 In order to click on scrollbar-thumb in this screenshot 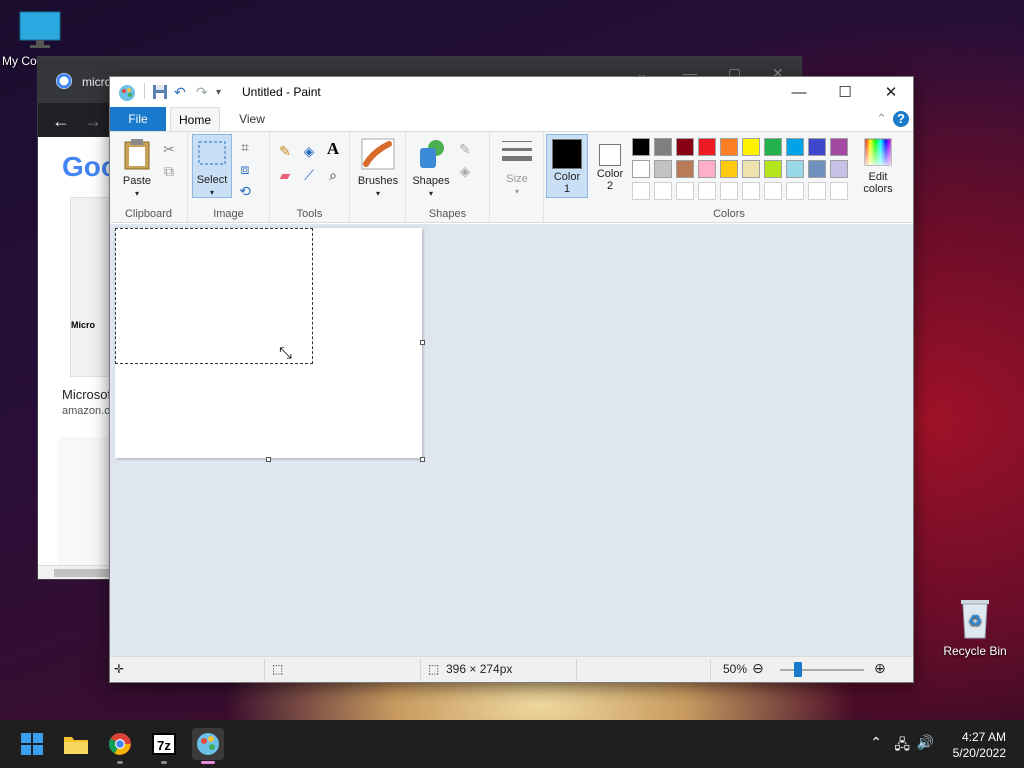, I will do `click(82, 573)`.